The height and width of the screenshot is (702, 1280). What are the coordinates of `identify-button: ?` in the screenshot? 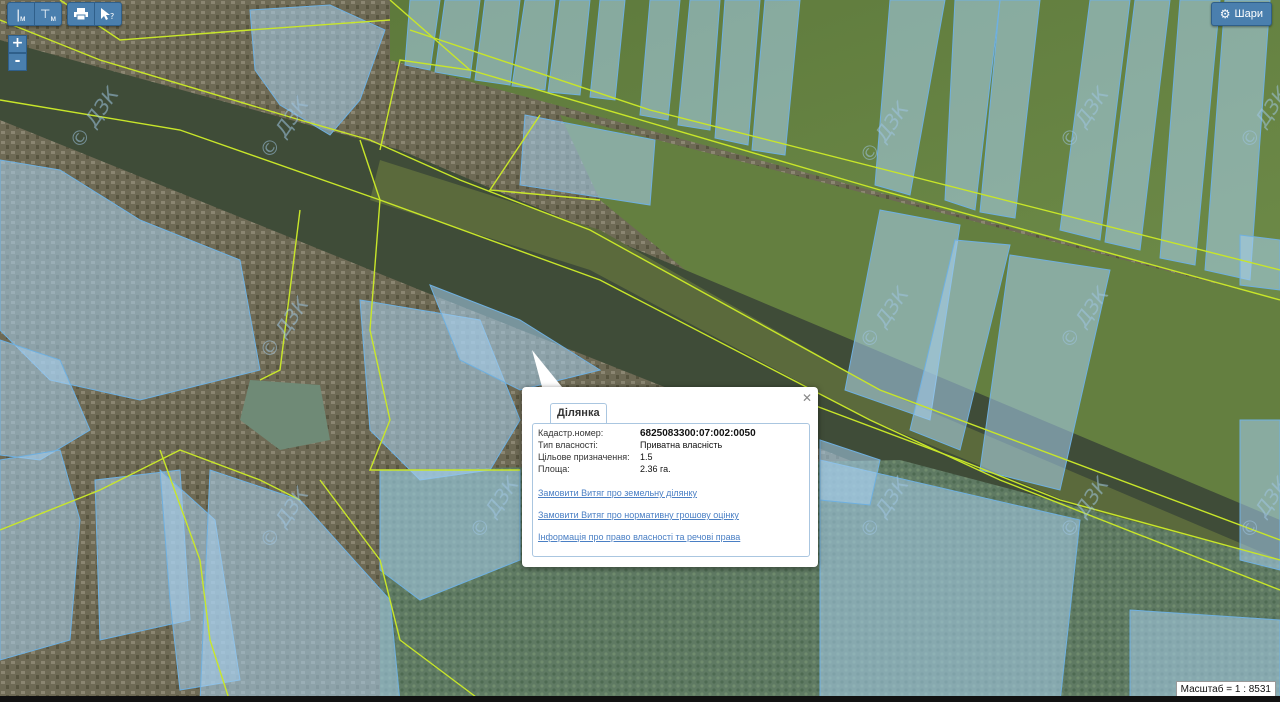 It's located at (108, 14).